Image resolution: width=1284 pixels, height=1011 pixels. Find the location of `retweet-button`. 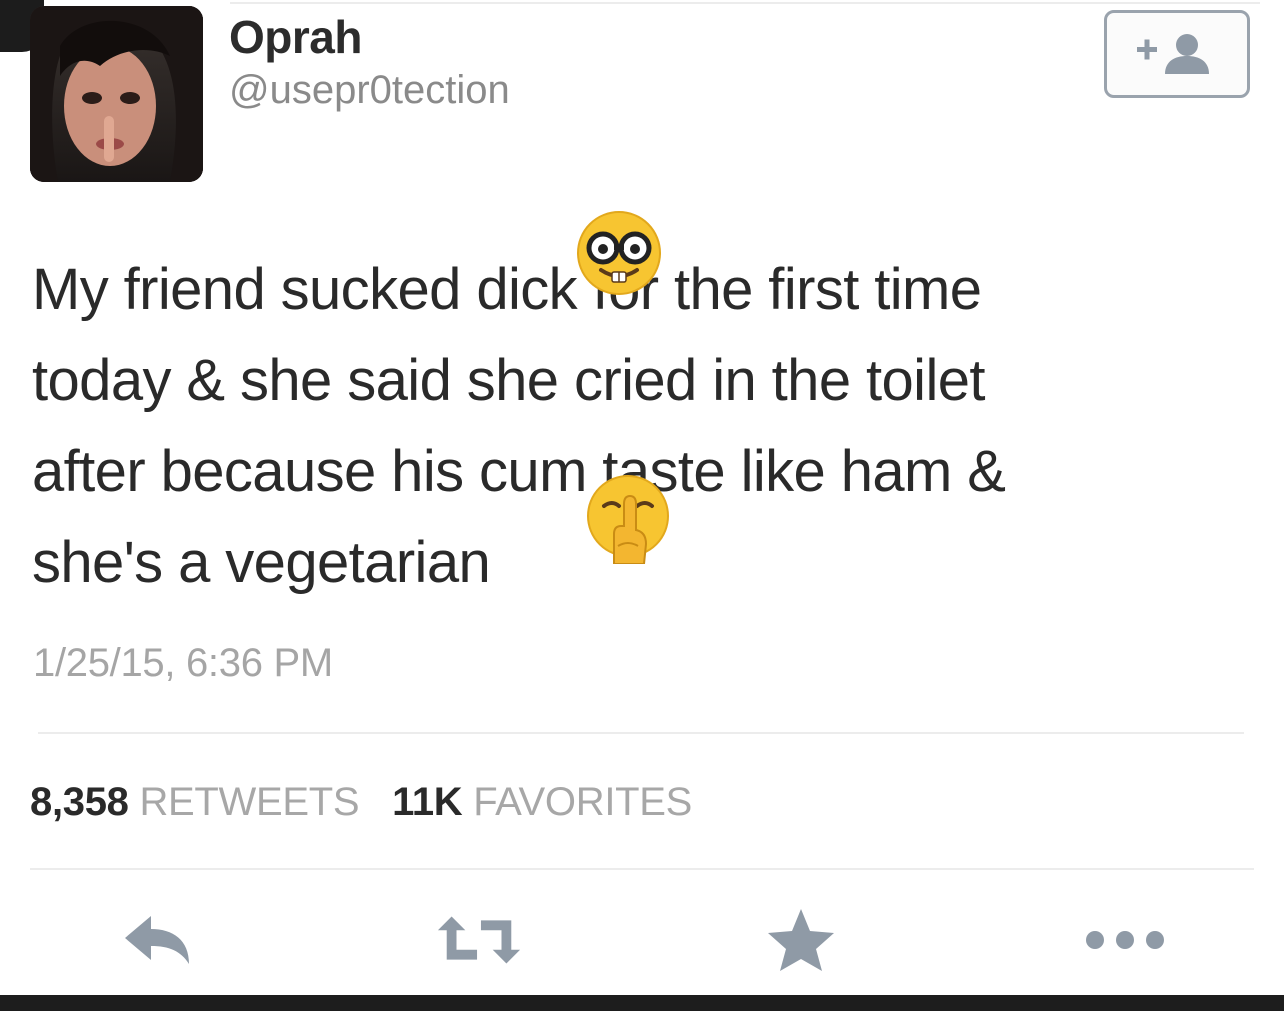

retweet-button is located at coordinates (479, 940).